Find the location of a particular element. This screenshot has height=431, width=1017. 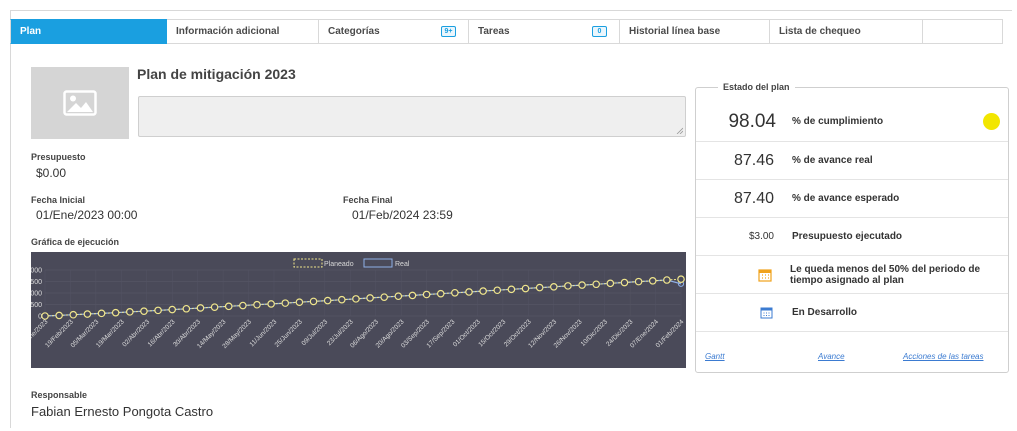

compliance-value: 98.04 is located at coordinates (752, 121).